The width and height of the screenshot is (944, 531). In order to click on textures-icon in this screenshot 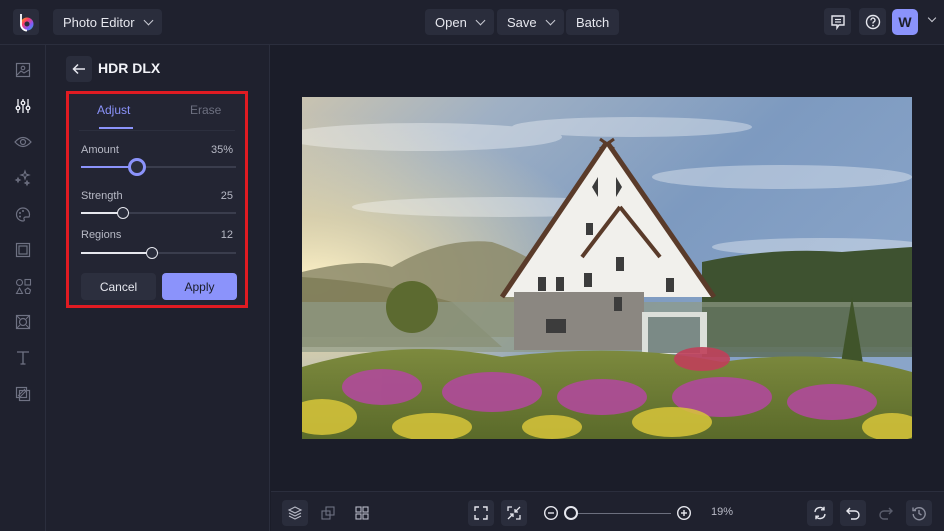, I will do `click(23, 394)`.